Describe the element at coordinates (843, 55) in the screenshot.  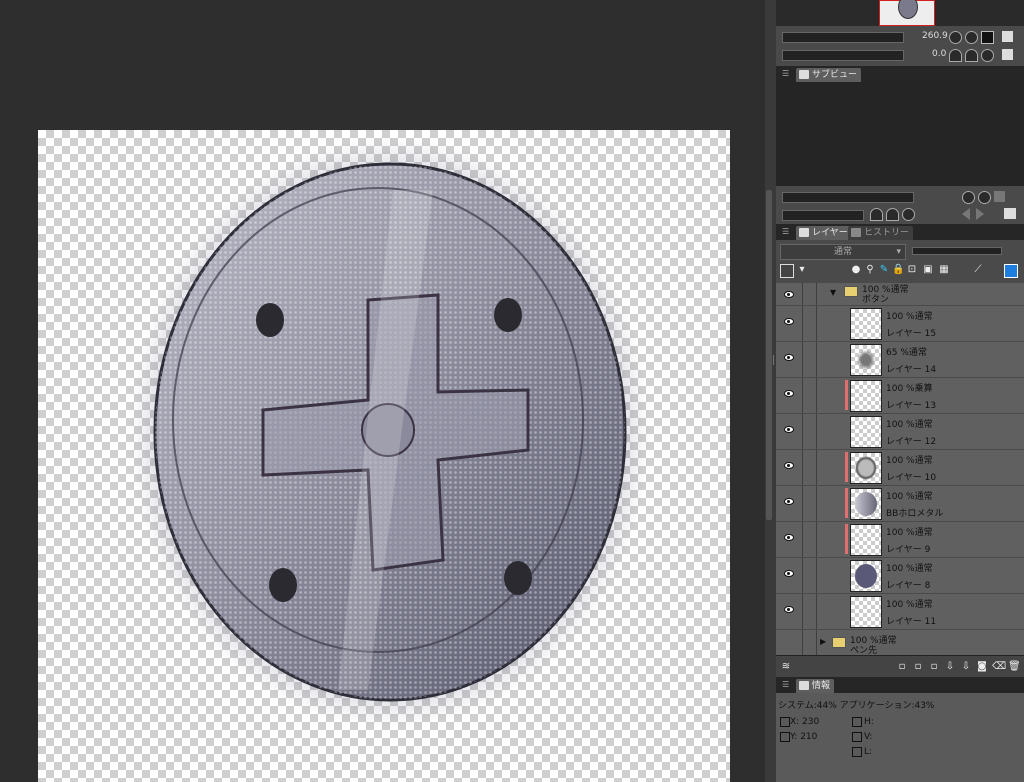
I see `rotate-slider` at that location.